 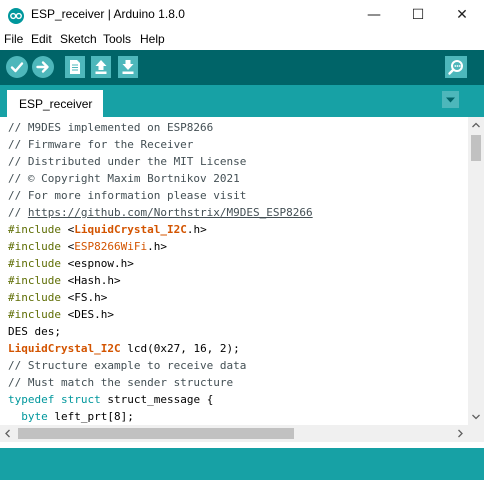 I want to click on chevron-right-icon, so click(x=460, y=433).